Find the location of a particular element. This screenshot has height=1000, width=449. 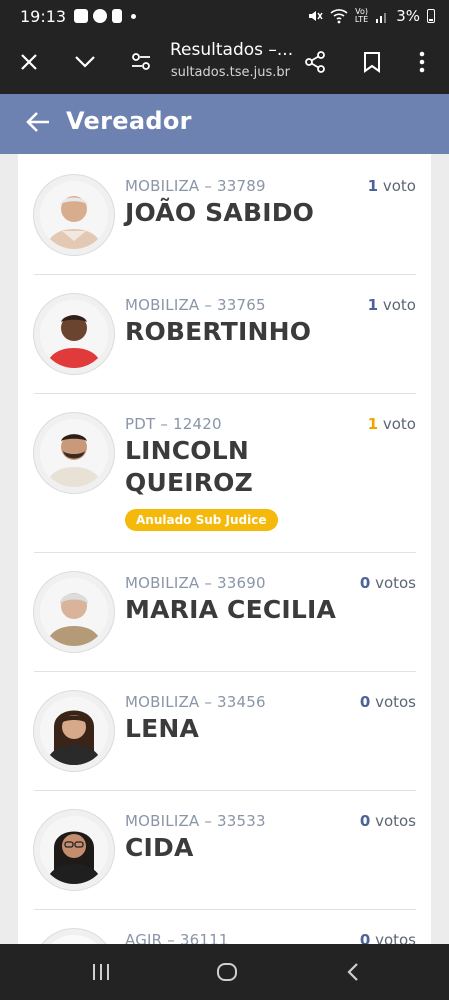

candidate-party-number: MOBILIZA – 33789 is located at coordinates (195, 186).